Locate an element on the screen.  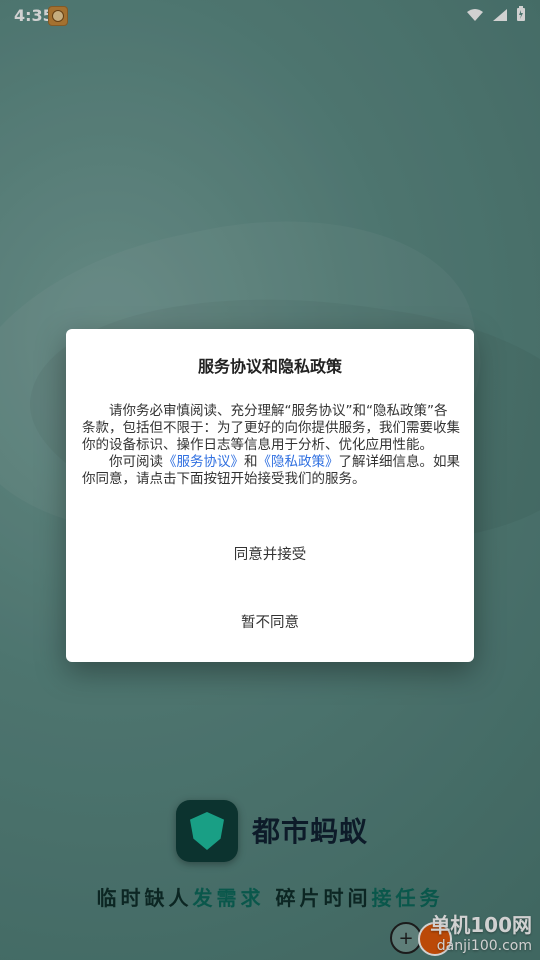
decline-button: 暂不同意 is located at coordinates (270, 621).